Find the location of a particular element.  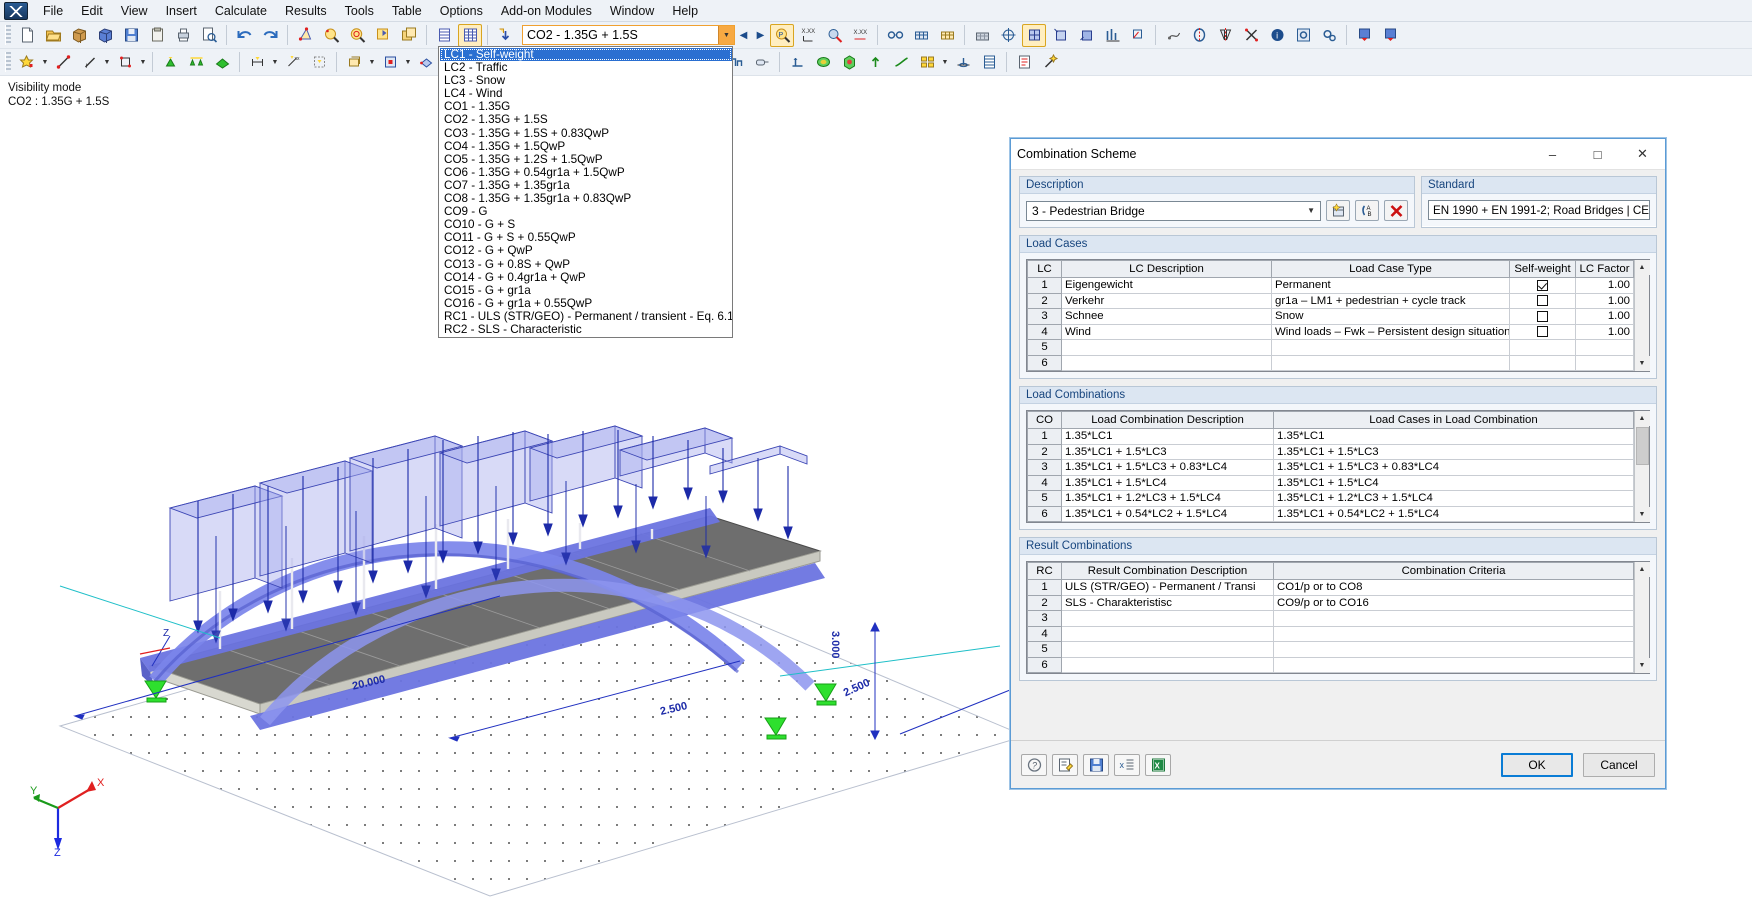

table-row: 2 SLS - Charakteristisc CO9/p or to CO16 is located at coordinates (1330, 602).